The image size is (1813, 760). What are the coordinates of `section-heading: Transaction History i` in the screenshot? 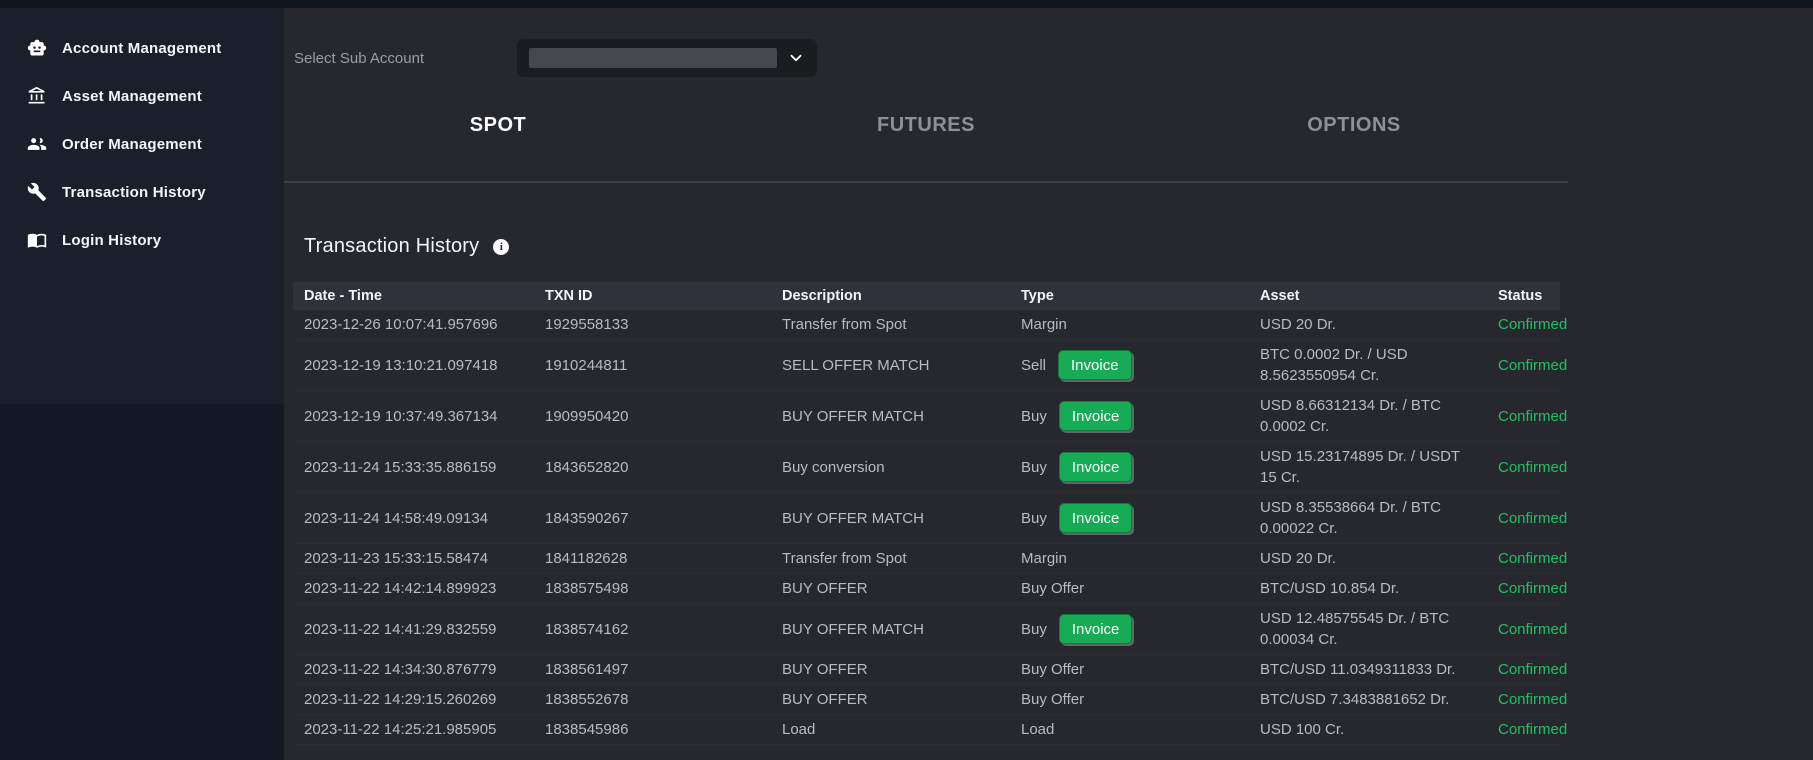 It's located at (1058, 246).